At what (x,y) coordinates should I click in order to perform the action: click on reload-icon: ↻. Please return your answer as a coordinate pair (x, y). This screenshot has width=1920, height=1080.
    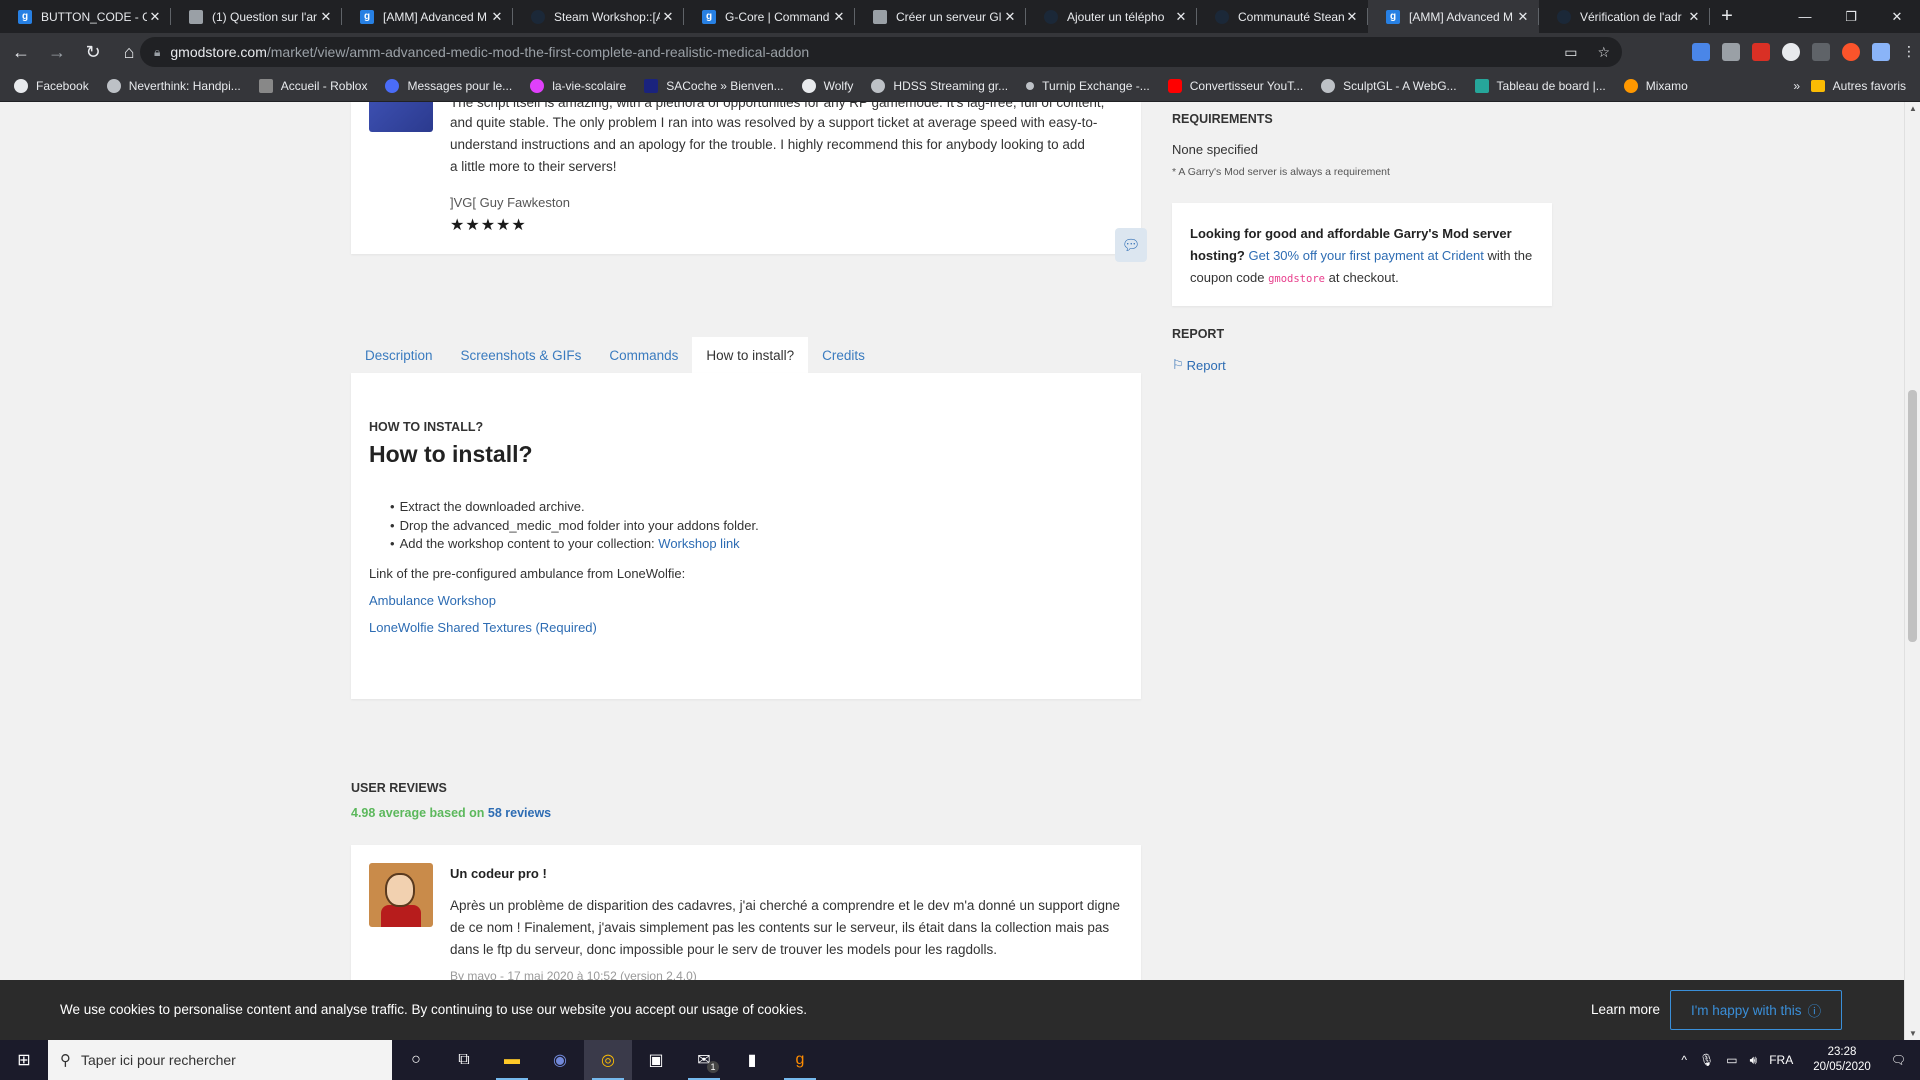
    Looking at the image, I should click on (93, 52).